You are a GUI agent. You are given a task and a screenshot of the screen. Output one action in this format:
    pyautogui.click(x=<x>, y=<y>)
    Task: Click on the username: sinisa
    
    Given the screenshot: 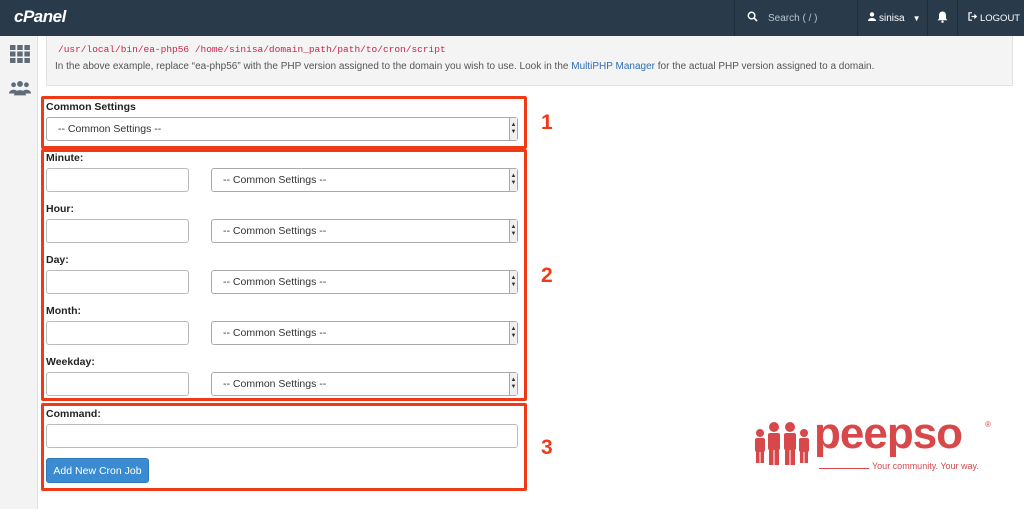 What is the action you would take?
    pyautogui.click(x=892, y=18)
    